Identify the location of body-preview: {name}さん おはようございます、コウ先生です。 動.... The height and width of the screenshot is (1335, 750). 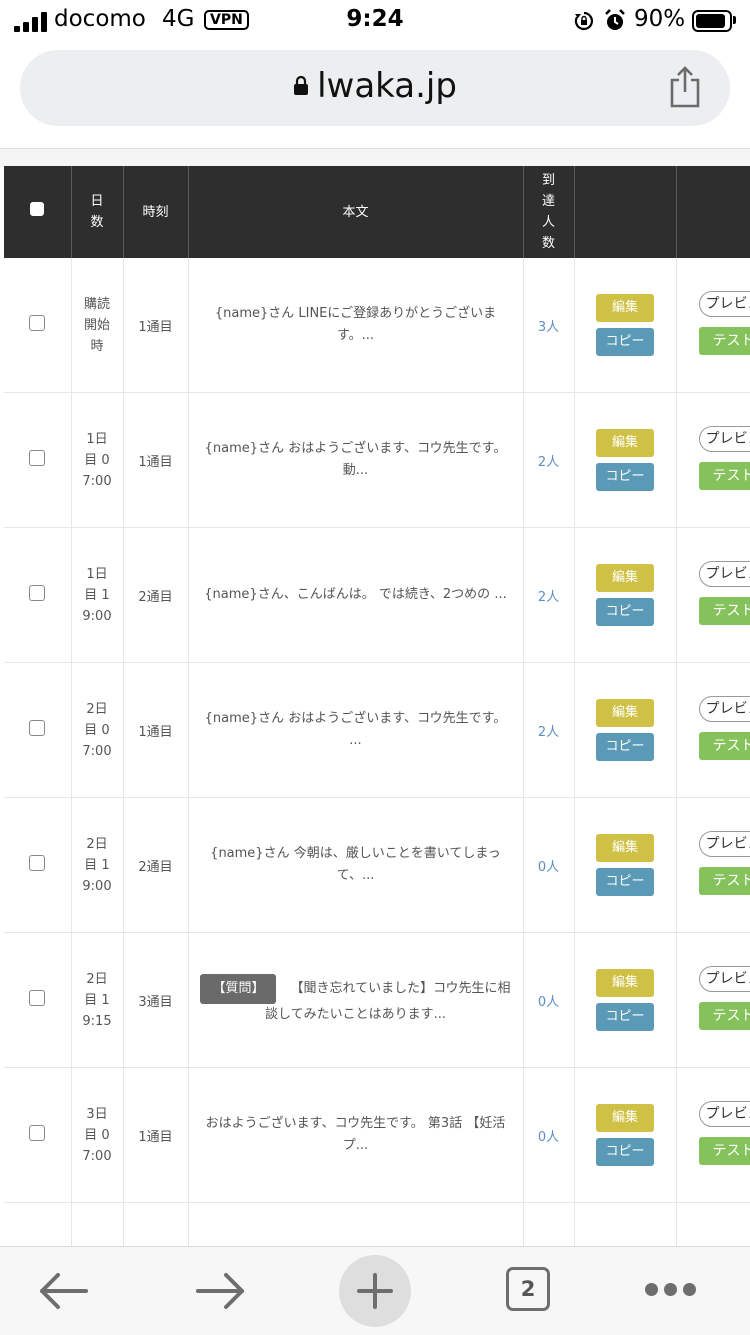
(356, 460).